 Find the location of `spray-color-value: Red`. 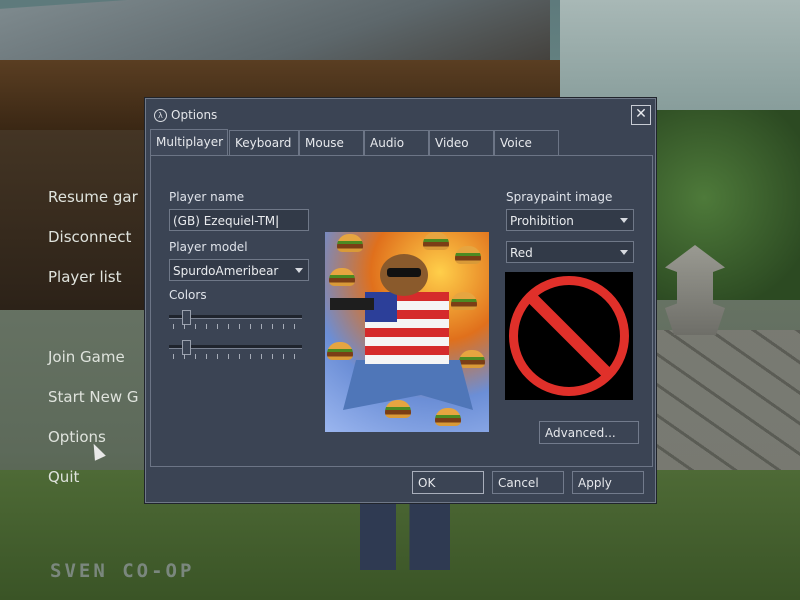

spray-color-value: Red is located at coordinates (521, 253).